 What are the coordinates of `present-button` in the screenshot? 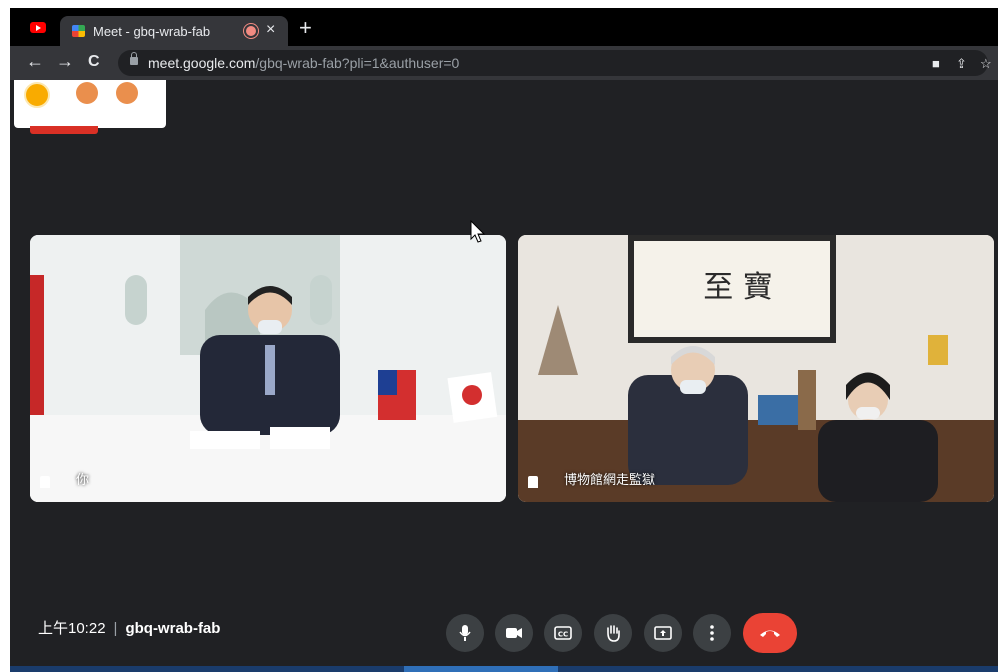 It's located at (663, 633).